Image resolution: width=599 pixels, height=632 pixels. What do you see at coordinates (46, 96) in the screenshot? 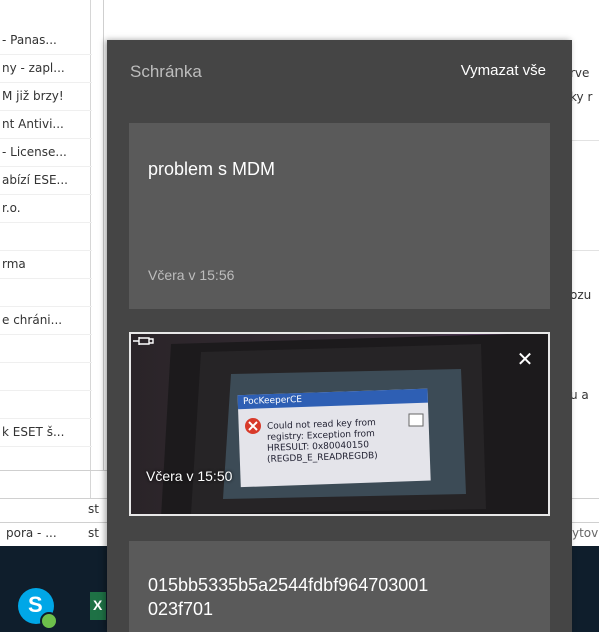
I see `list-item: M již brzy!` at bounding box center [46, 96].